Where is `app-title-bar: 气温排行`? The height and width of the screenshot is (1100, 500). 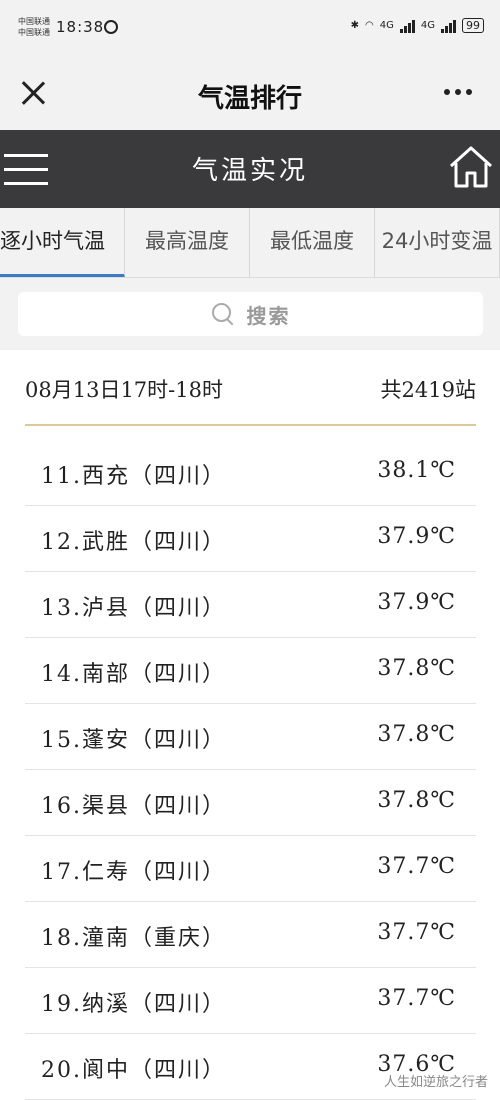 app-title-bar: 气温排行 is located at coordinates (250, 93).